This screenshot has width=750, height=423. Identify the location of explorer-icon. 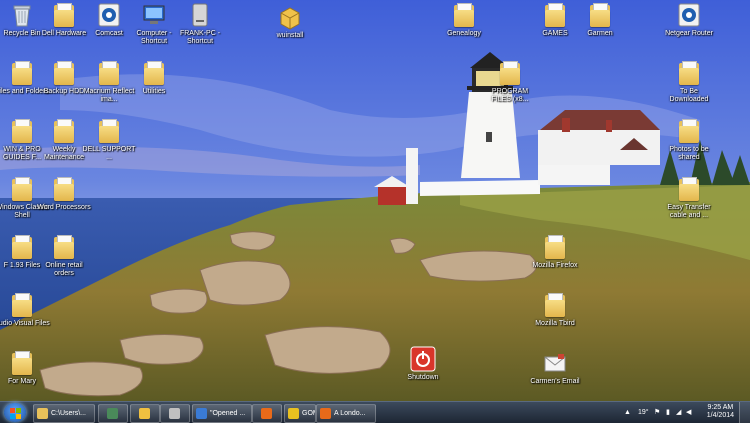
(144, 413).